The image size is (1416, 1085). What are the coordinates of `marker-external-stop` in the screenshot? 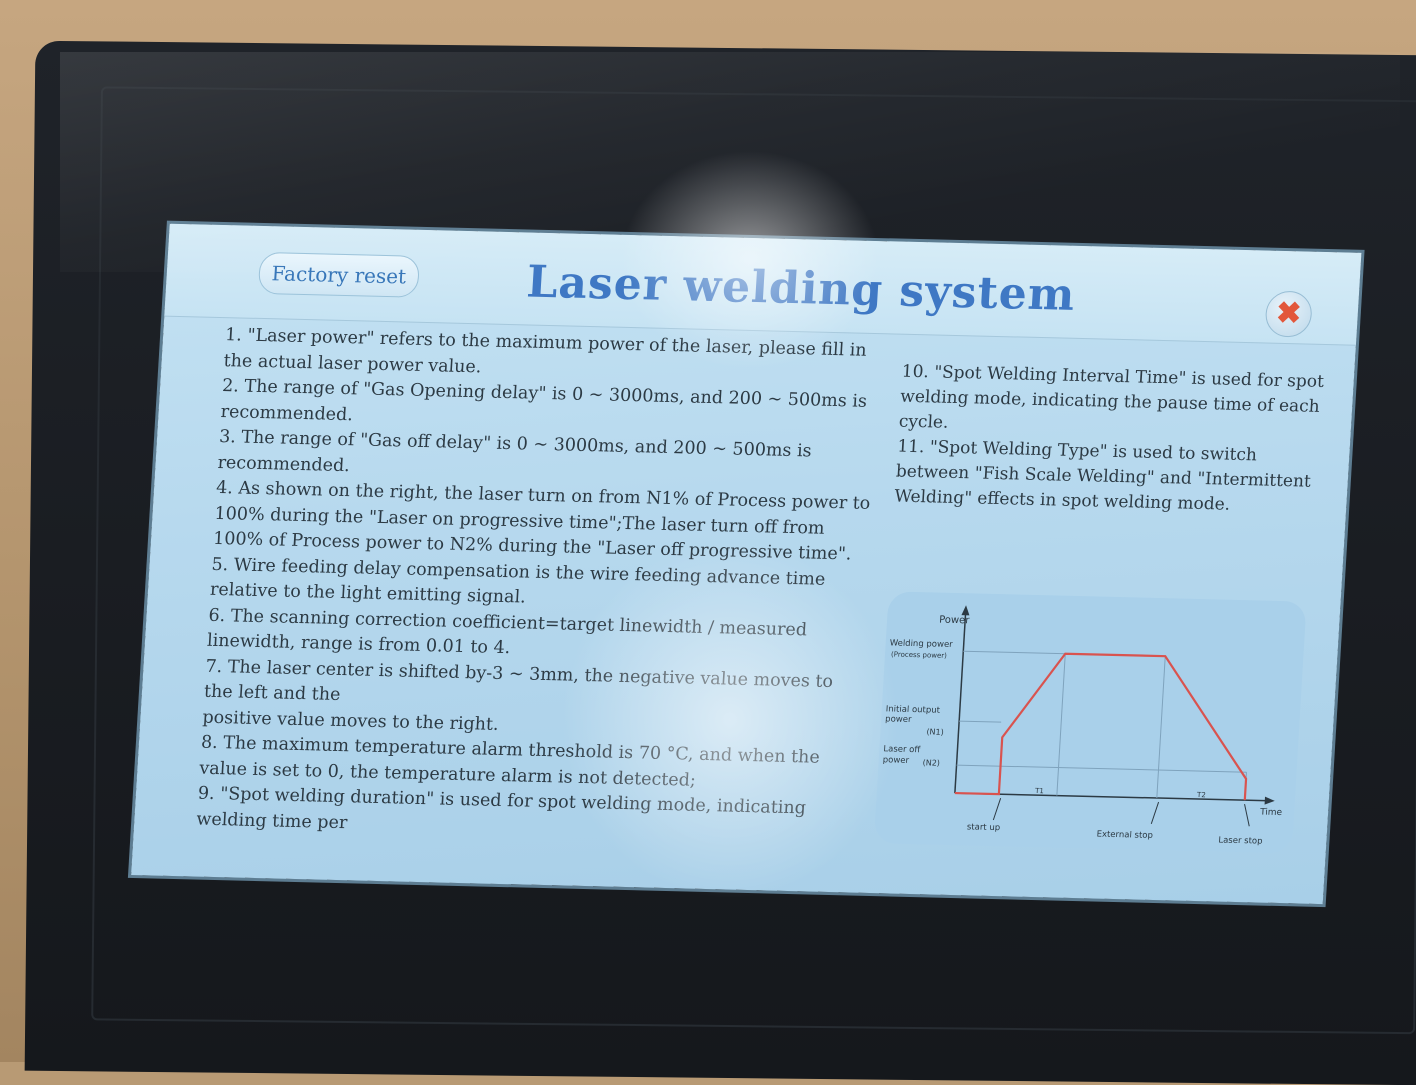 It's located at (1155, 813).